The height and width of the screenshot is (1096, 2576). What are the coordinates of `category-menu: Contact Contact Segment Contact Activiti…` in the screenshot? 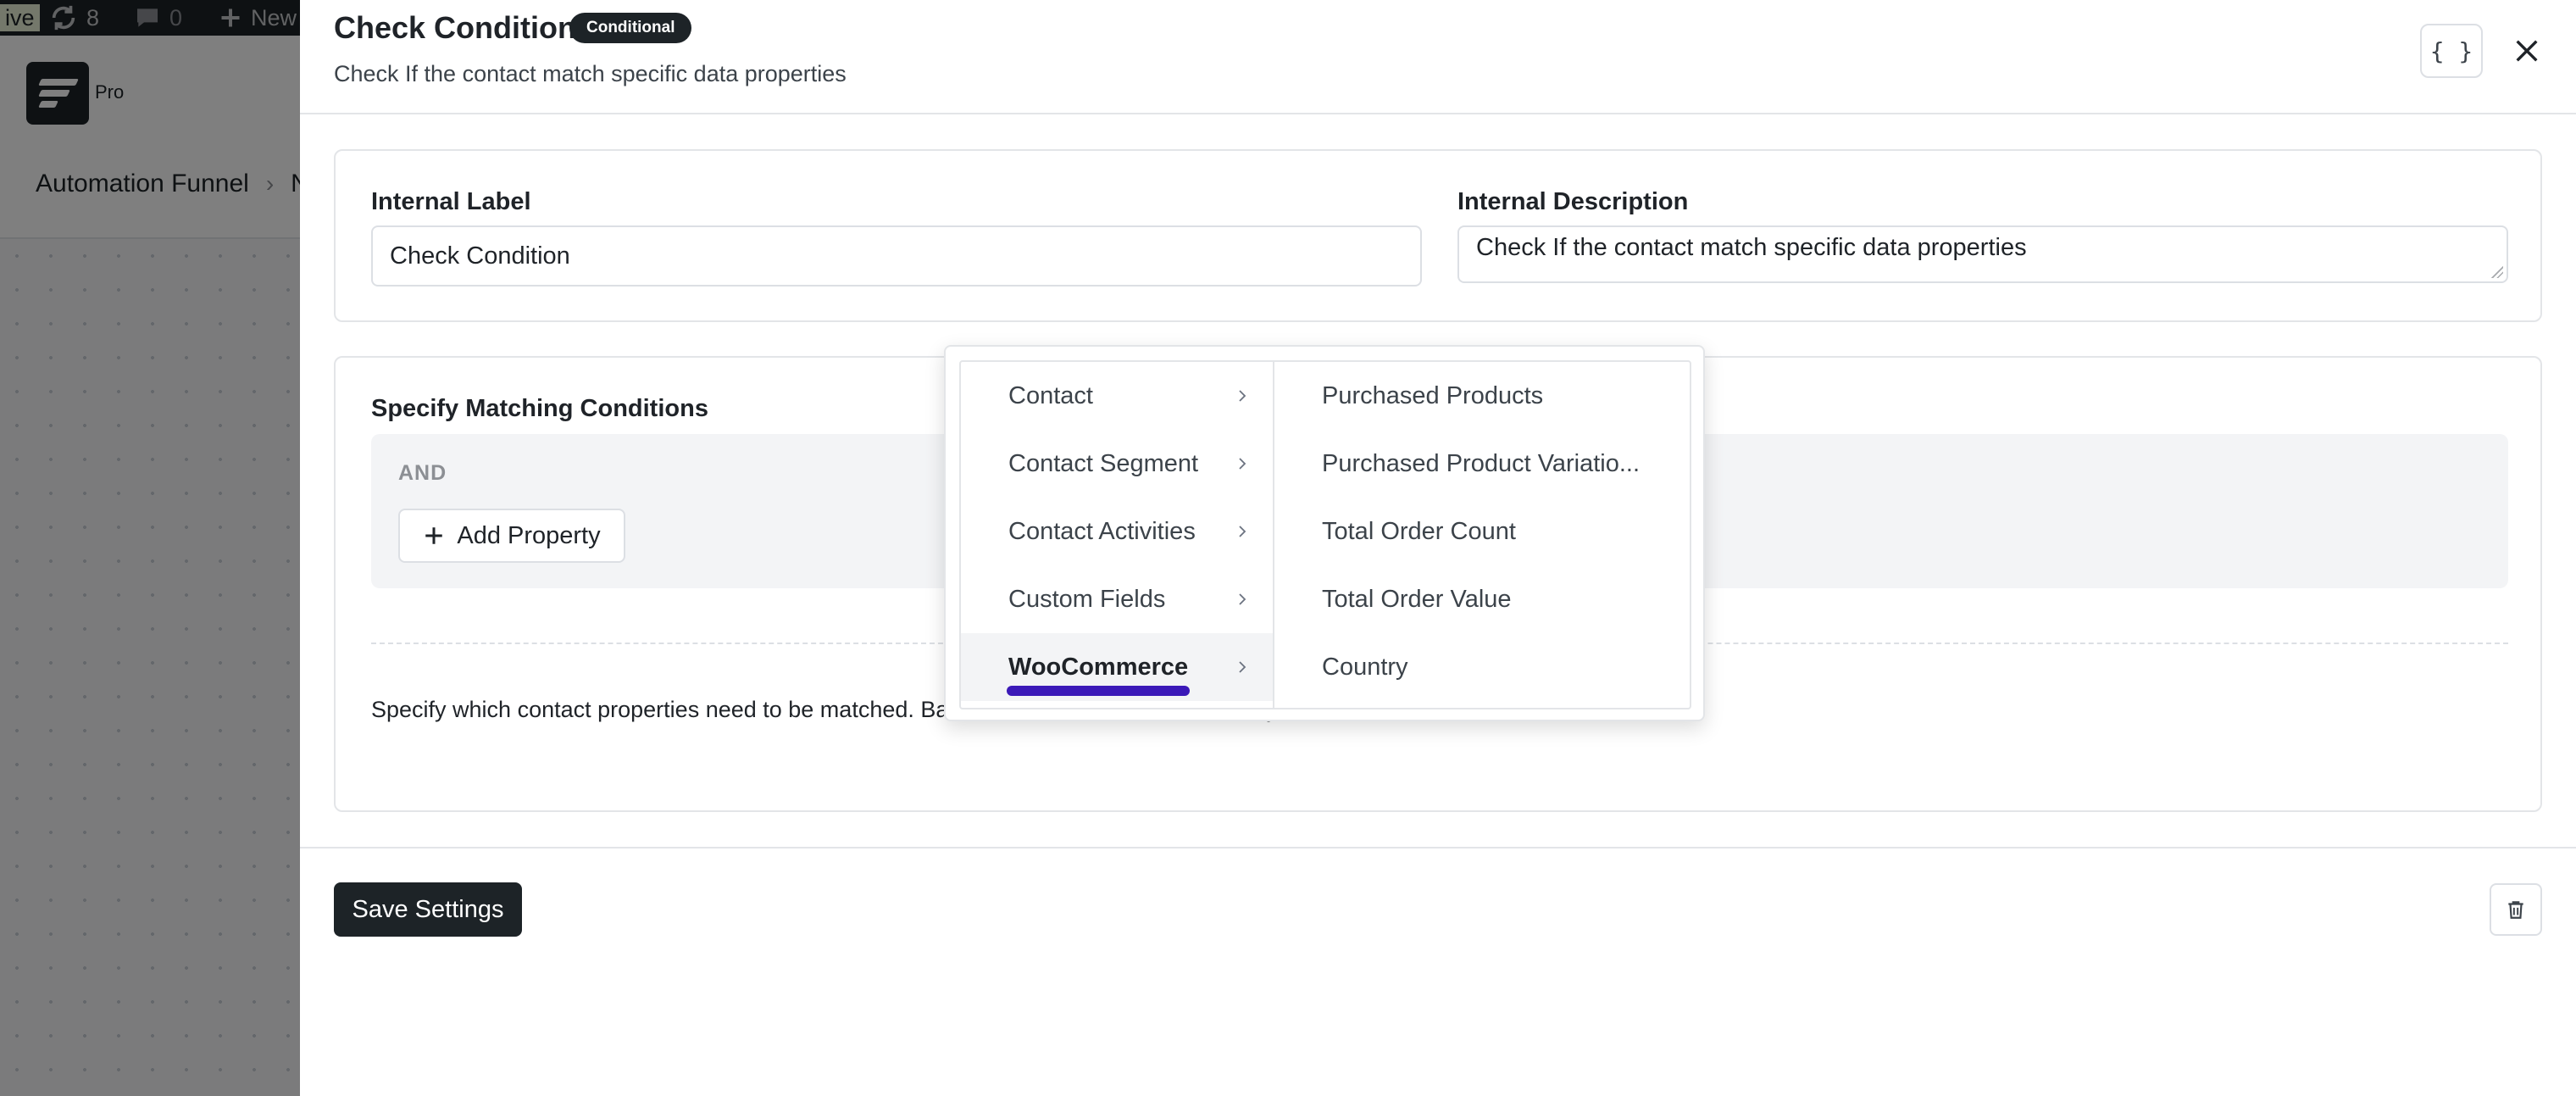 It's located at (1117, 535).